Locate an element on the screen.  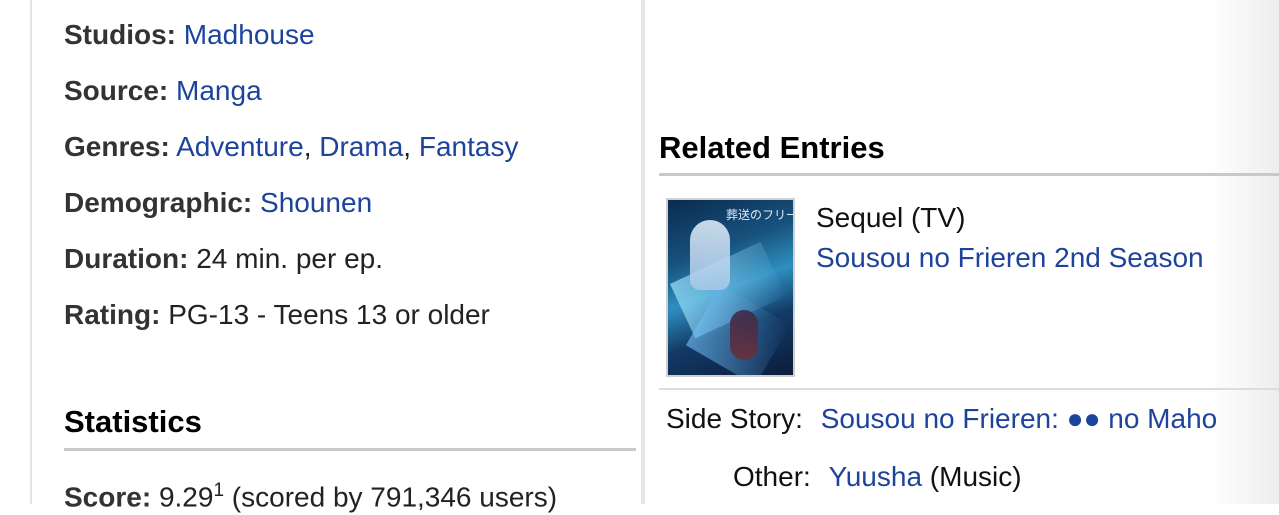
info-source: Source: Manga is located at coordinates (163, 91).